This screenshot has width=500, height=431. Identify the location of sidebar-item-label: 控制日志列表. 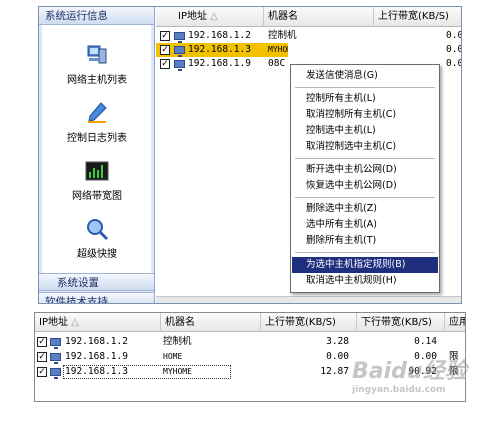
(97, 138).